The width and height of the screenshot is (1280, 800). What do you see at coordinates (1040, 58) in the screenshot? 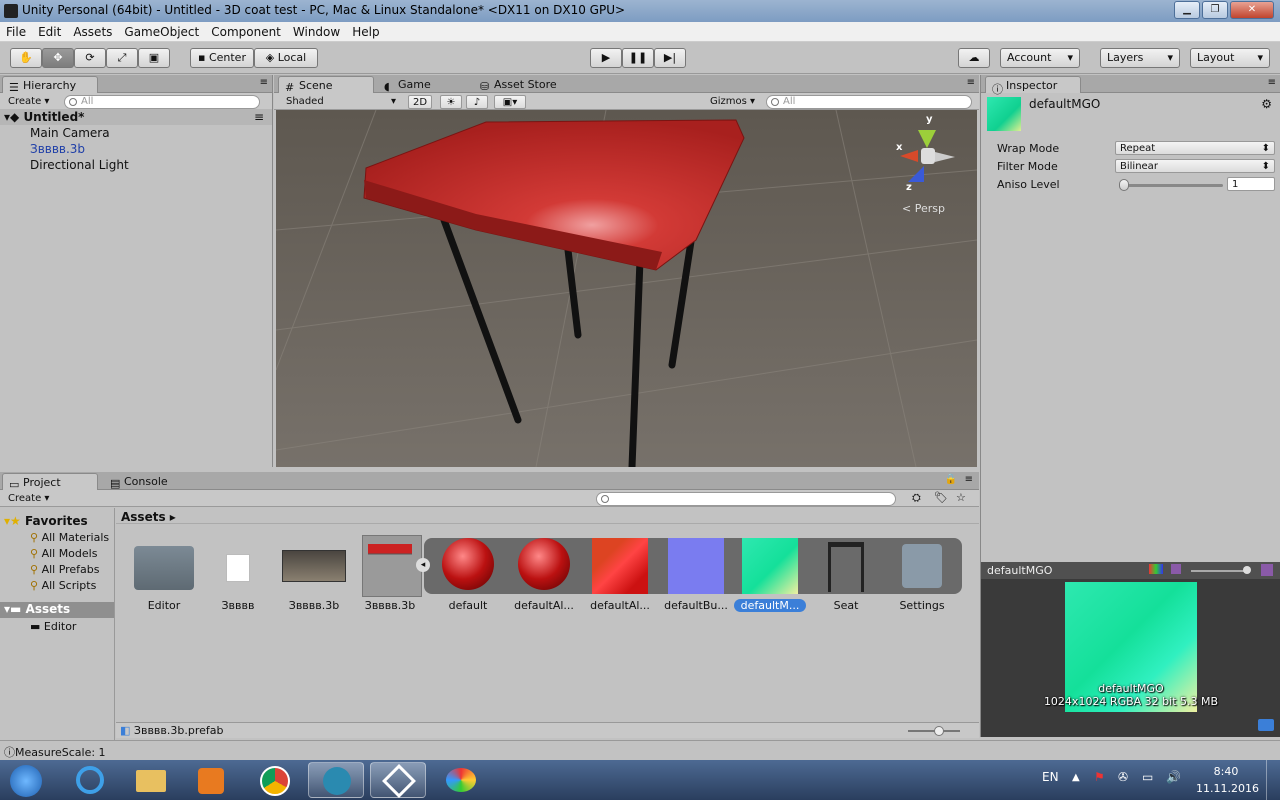
I see `account-dropdown: Account ▾` at bounding box center [1040, 58].